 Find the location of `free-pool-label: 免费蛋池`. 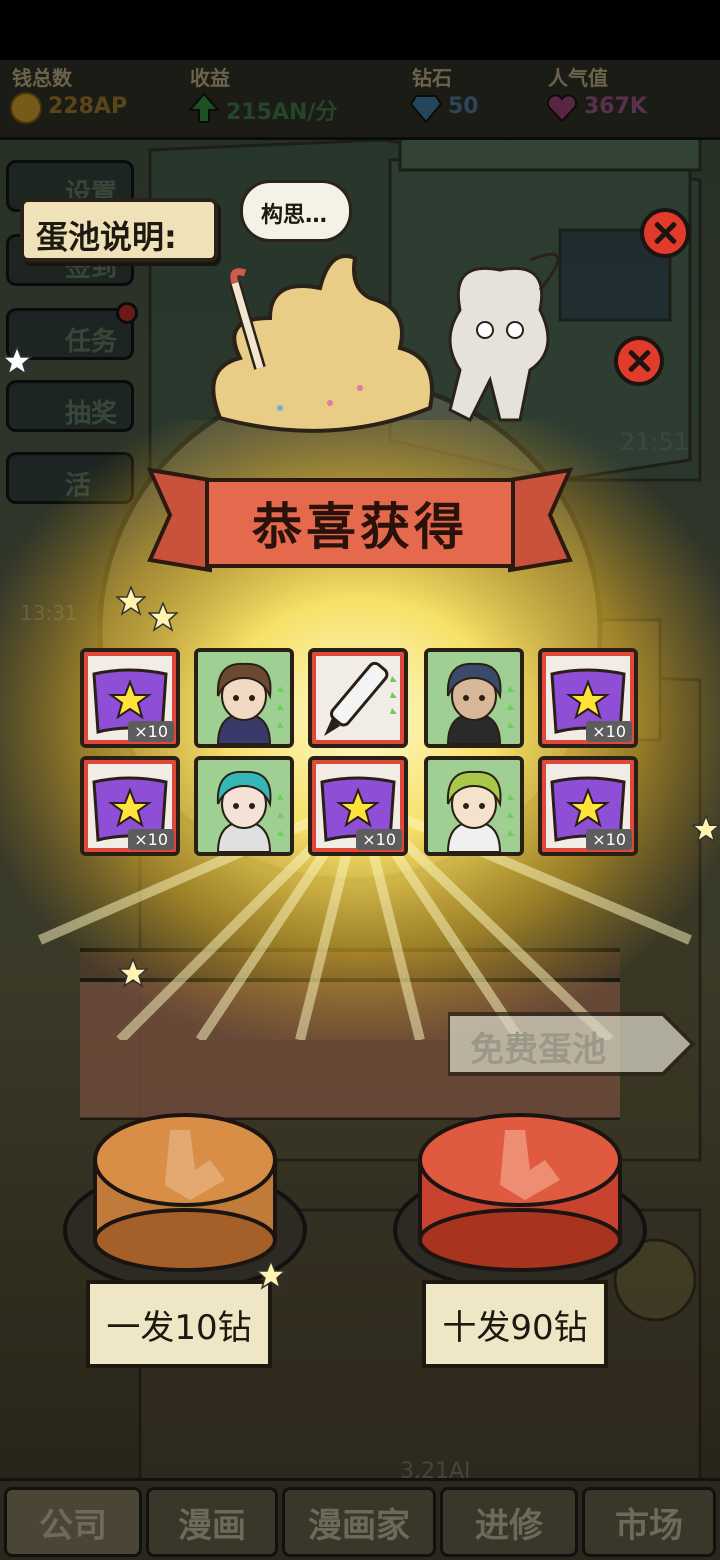

free-pool-label: 免费蛋池 is located at coordinates (538, 1050).